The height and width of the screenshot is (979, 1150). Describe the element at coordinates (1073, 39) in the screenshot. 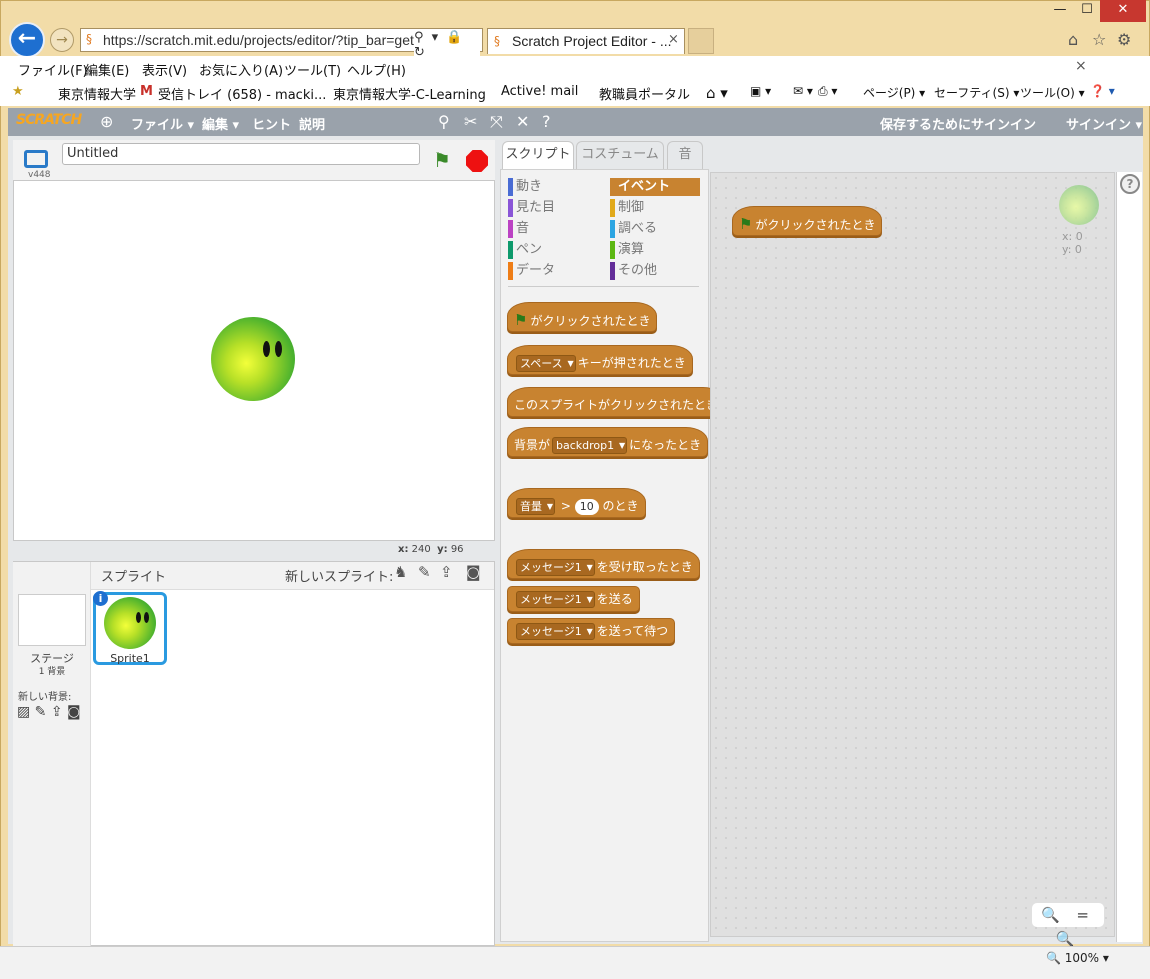

I see `home-icon: ⌂` at that location.